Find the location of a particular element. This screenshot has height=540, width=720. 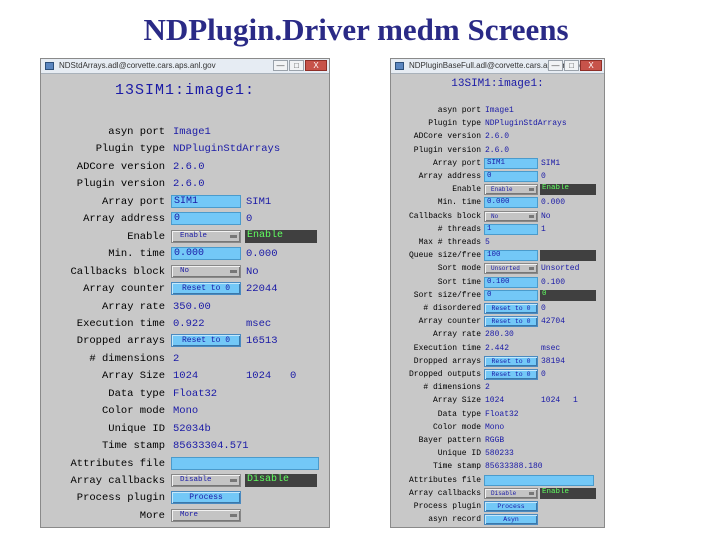

row-plugin-type: Plugin type NDPluginStdArrays is located at coordinates (497, 123).